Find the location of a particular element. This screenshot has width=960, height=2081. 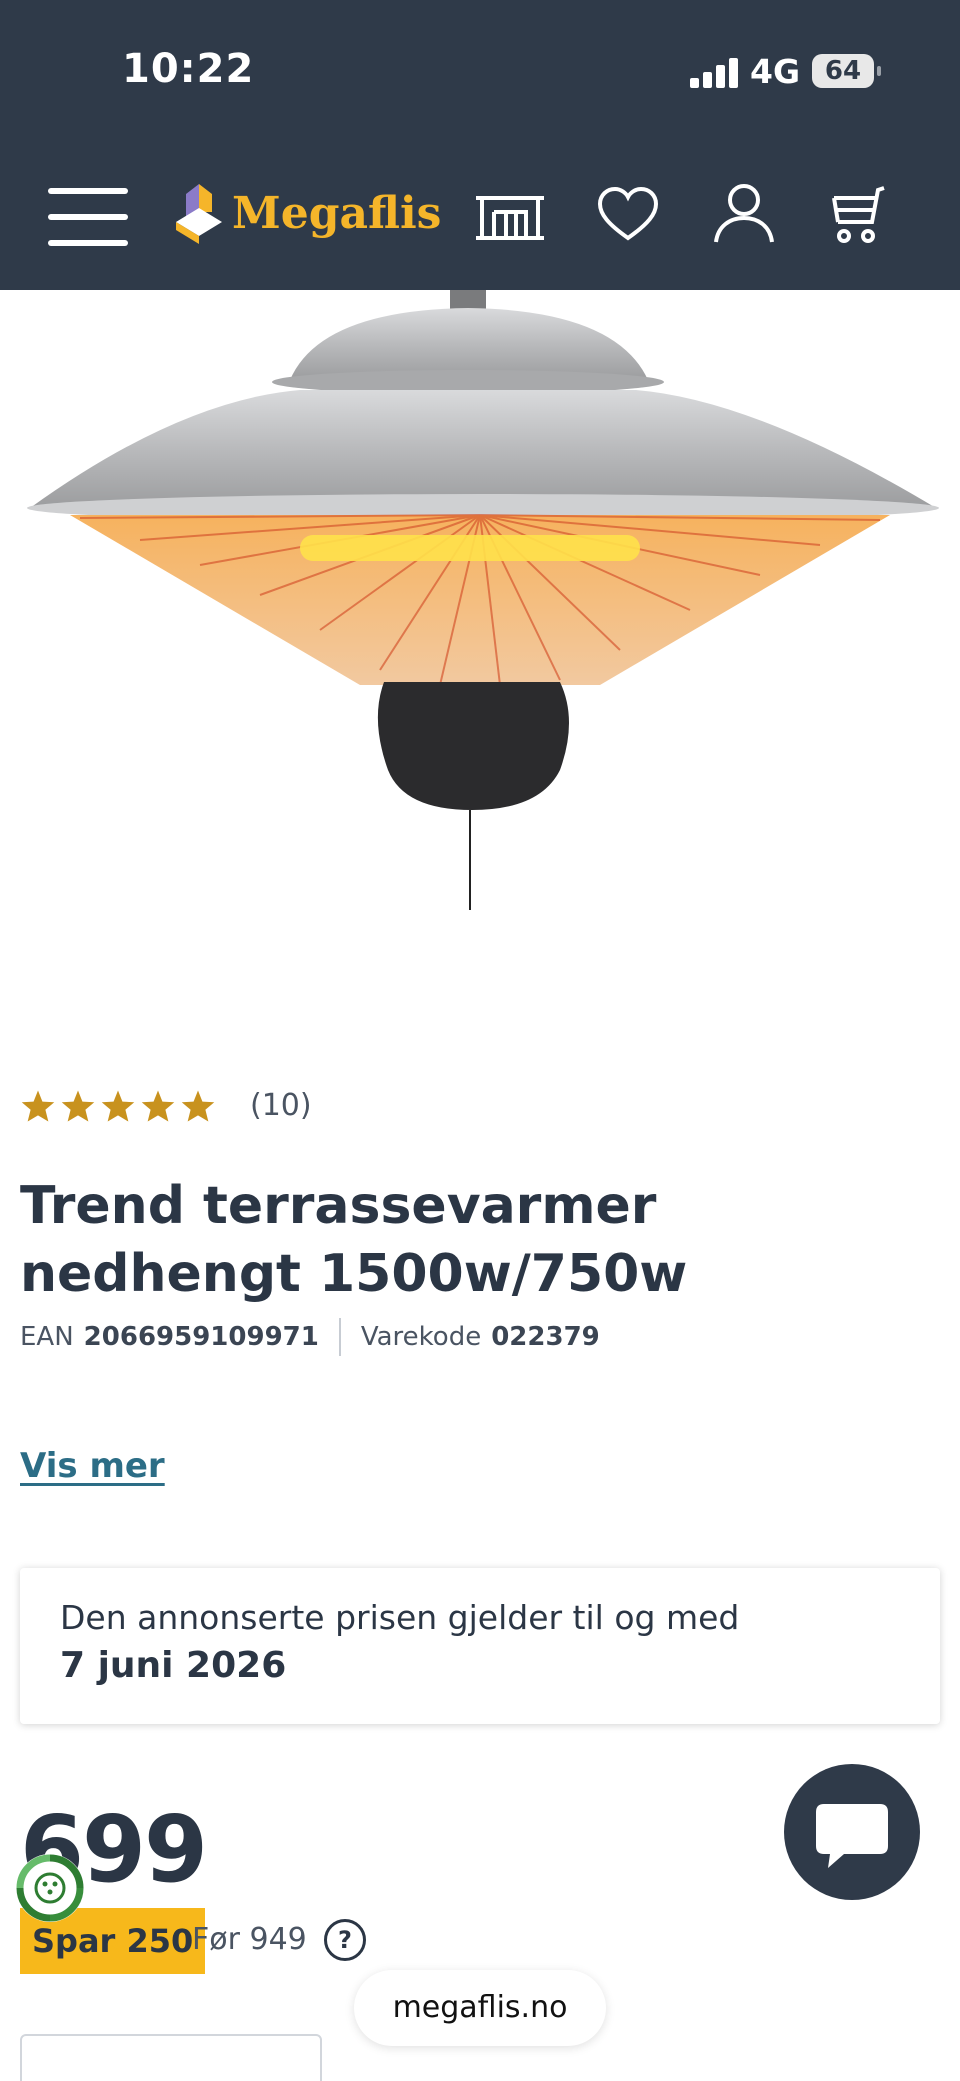

status-bar: 10:22 4G 64 is located at coordinates (480, 70).